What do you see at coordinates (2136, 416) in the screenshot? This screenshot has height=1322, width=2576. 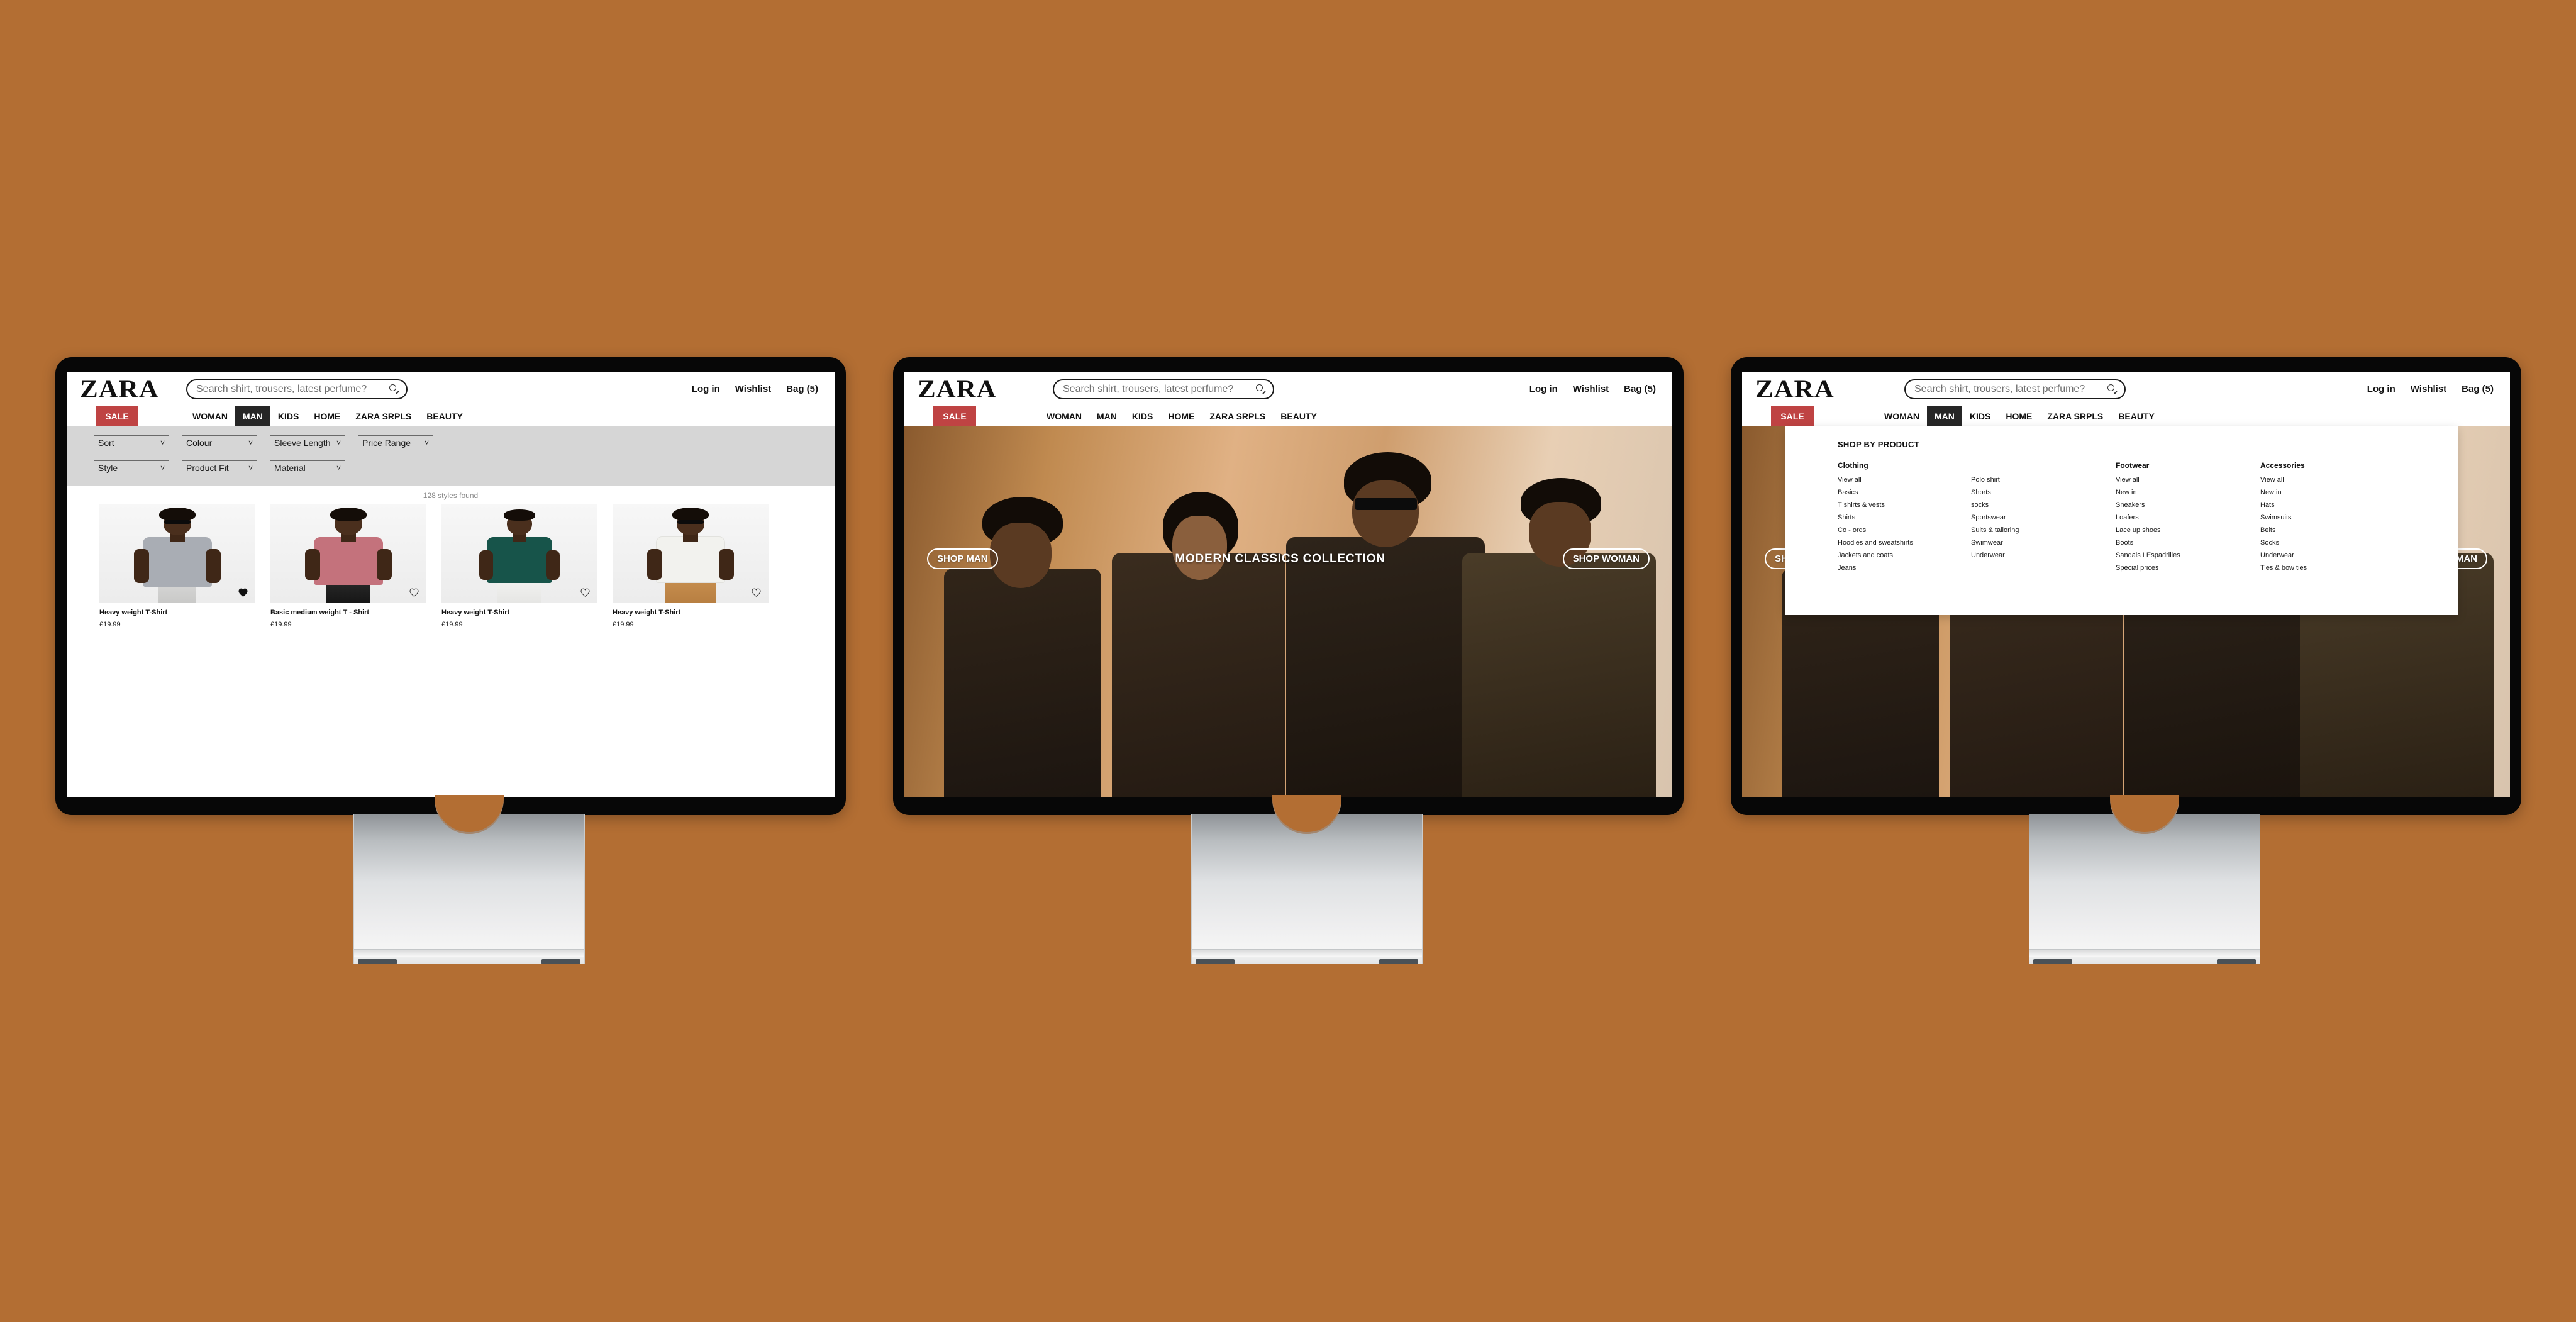 I see `nav-item-beauty-3: BEAUTY` at bounding box center [2136, 416].